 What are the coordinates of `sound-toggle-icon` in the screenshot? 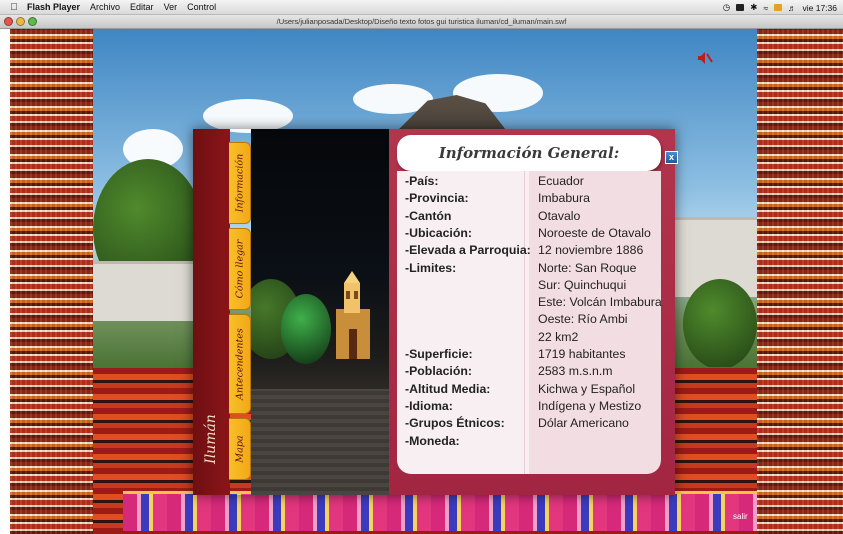 It's located at (705, 58).